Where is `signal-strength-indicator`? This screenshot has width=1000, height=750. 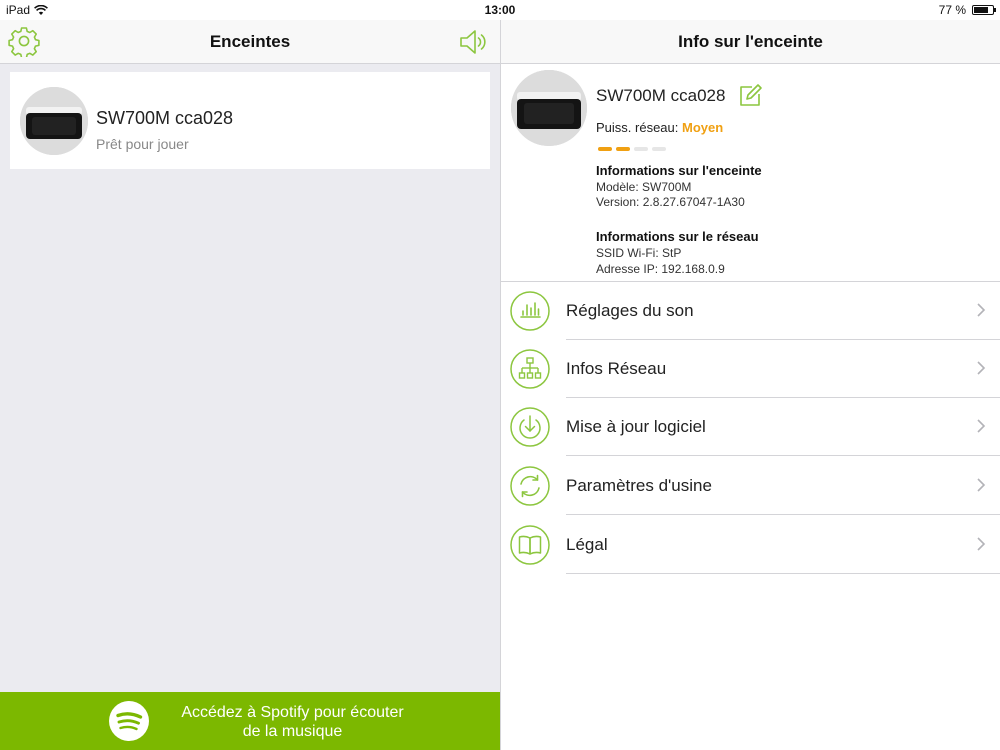 signal-strength-indicator is located at coordinates (632, 149).